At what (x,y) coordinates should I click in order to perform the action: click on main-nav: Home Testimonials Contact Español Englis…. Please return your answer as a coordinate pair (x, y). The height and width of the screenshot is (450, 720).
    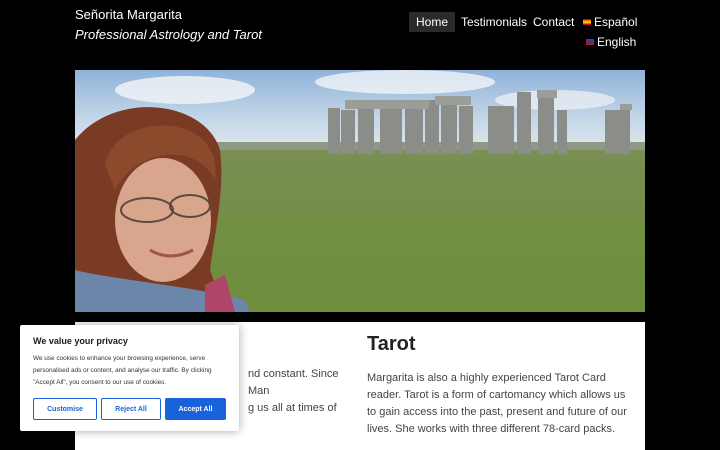
    Looking at the image, I should click on (525, 34).